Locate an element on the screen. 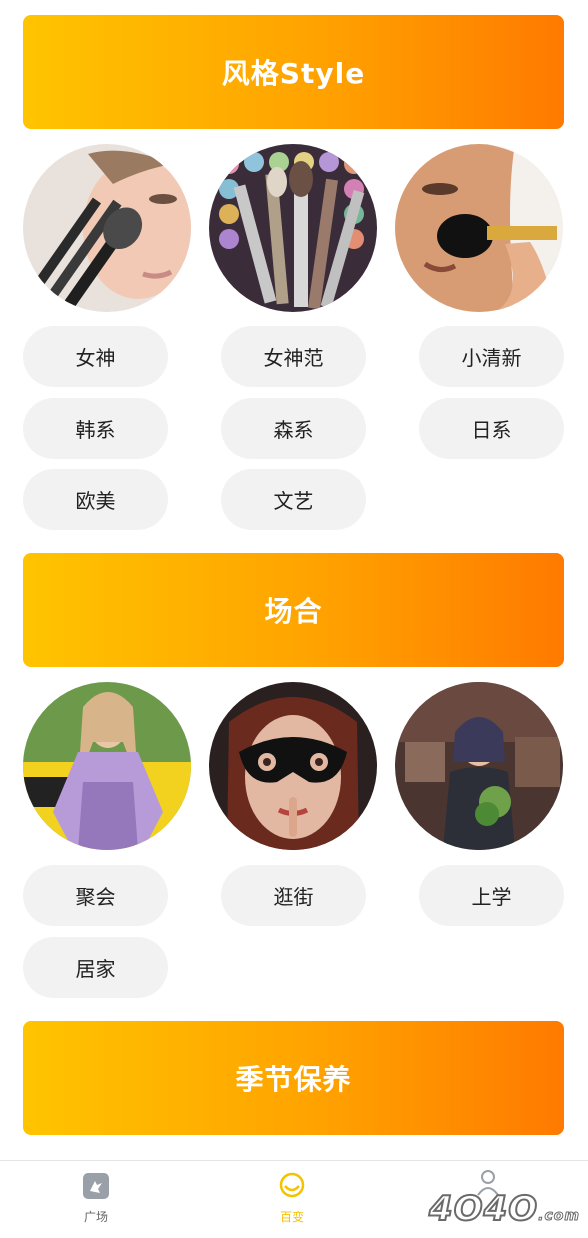 The width and height of the screenshot is (588, 1238). makeup-brush-face-photo is located at coordinates (107, 228).